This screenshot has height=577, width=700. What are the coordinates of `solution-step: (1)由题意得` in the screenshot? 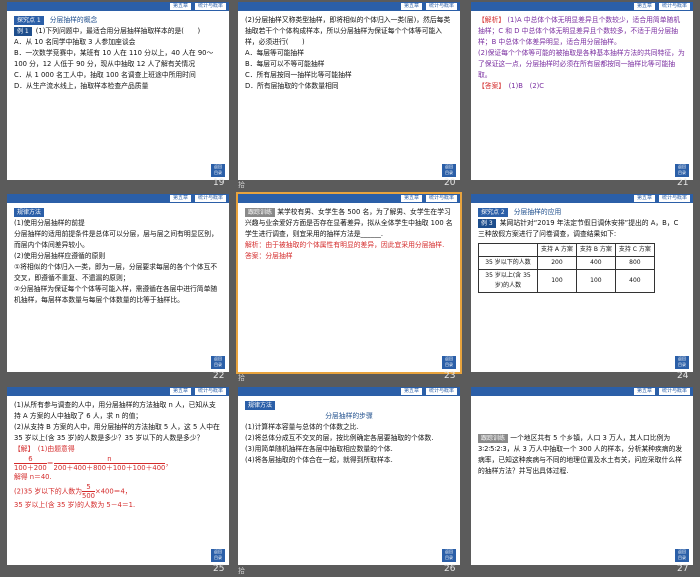 It's located at (56, 449).